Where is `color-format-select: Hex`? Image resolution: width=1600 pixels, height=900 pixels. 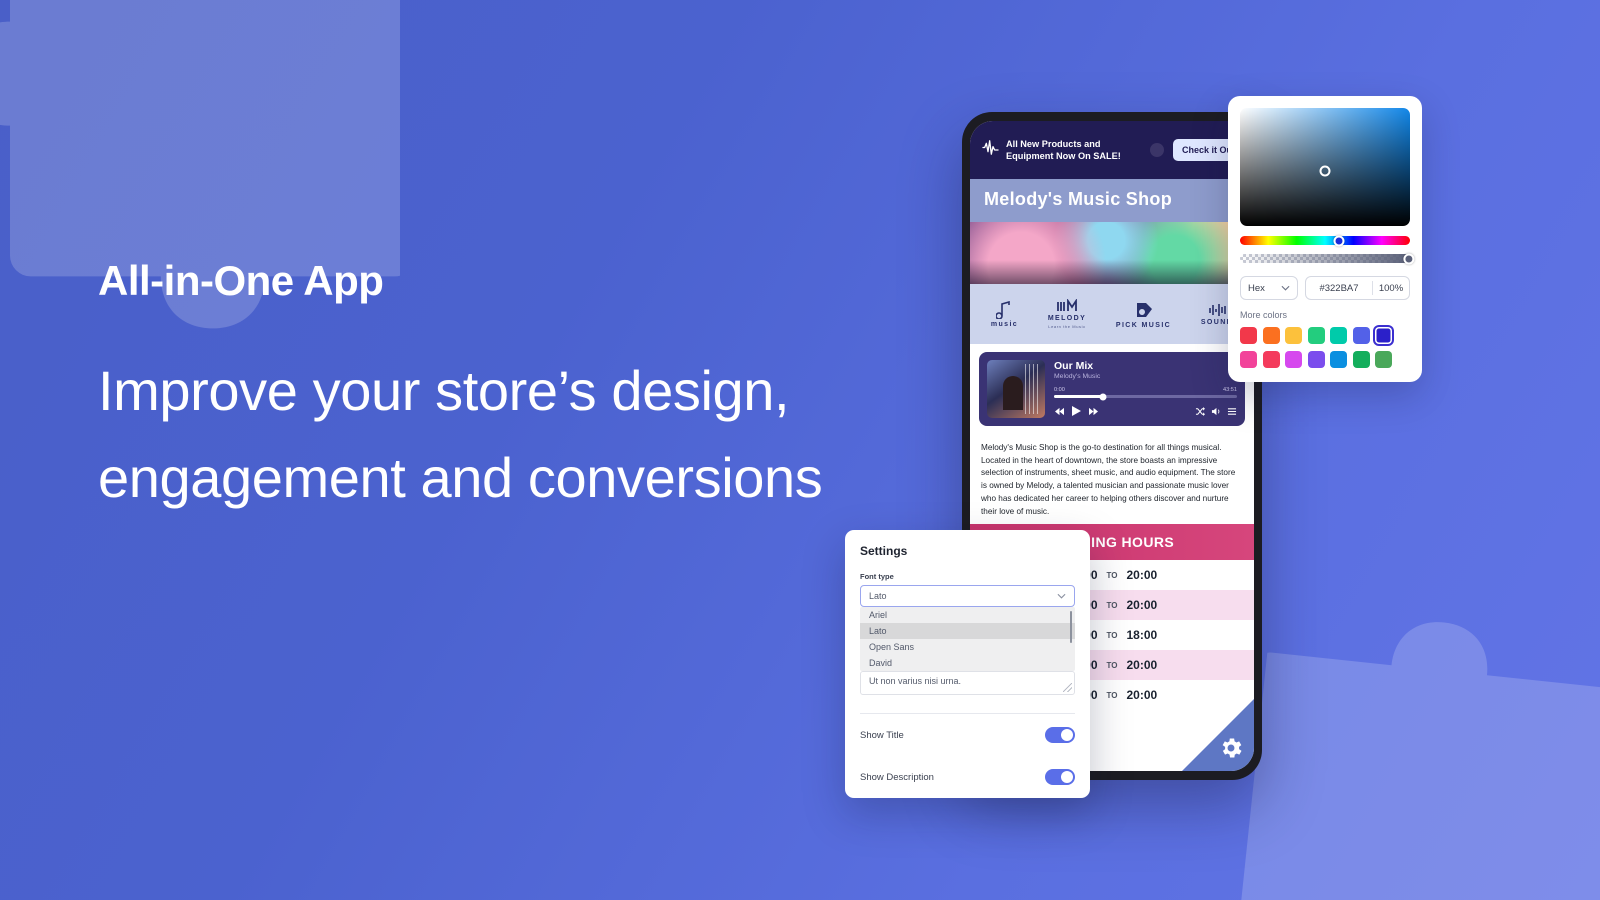 color-format-select: Hex is located at coordinates (1269, 288).